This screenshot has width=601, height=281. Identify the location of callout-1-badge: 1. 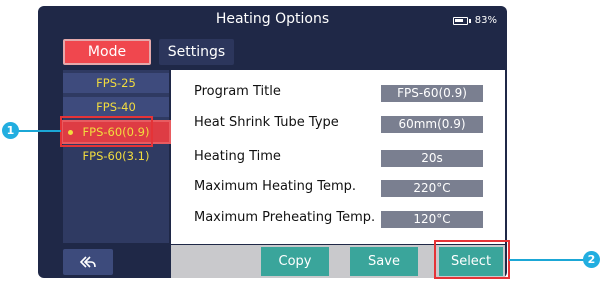
(10, 130).